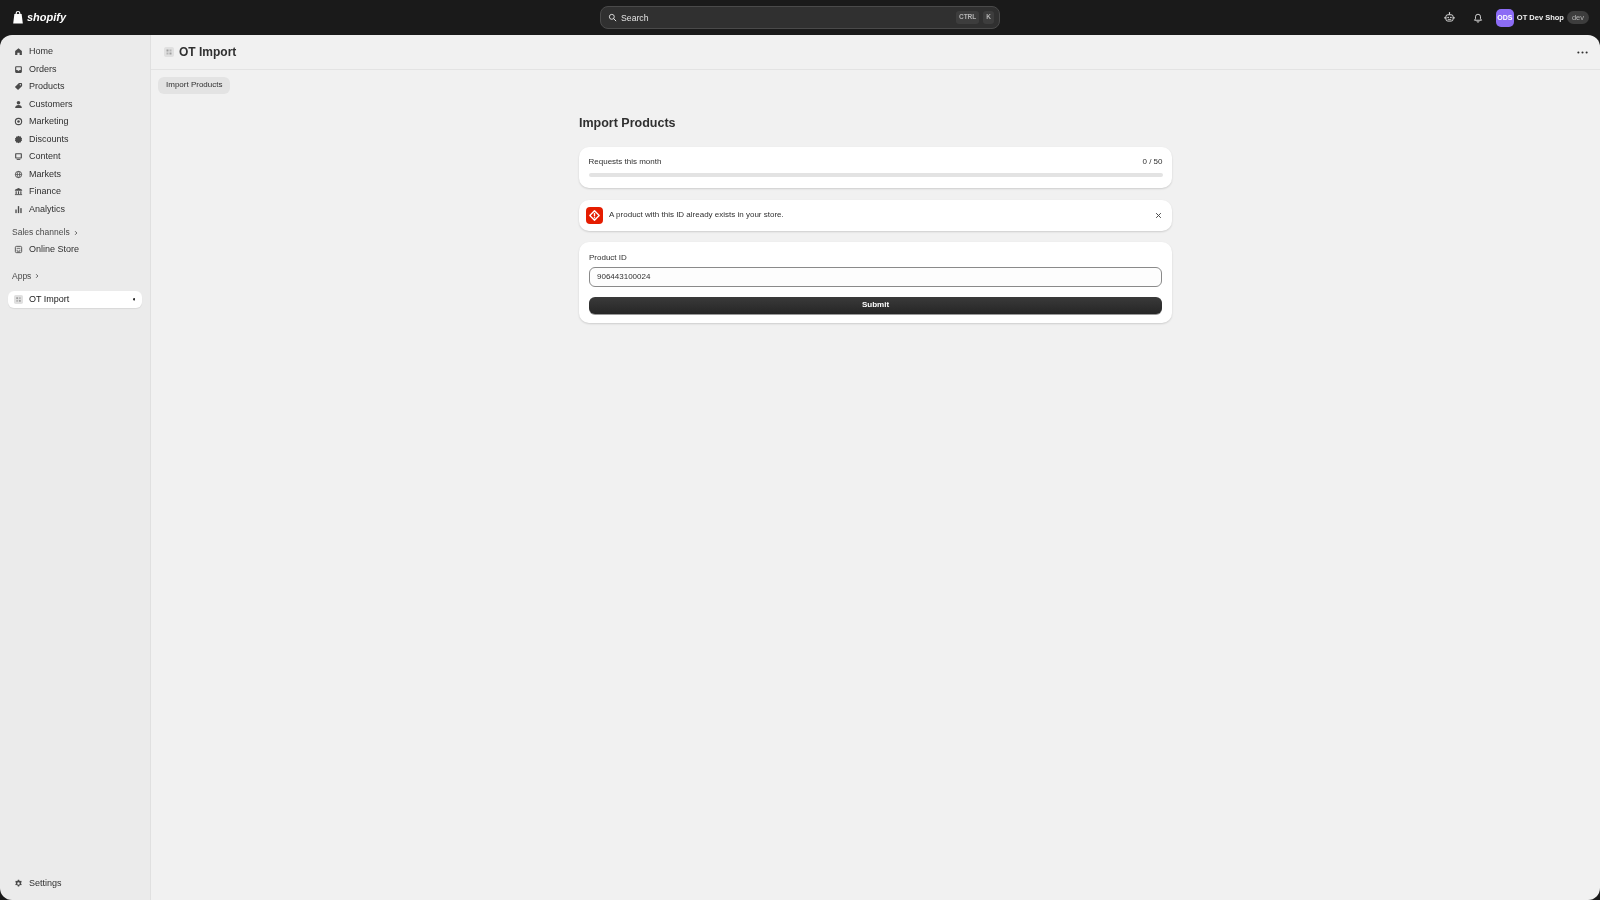 This screenshot has width=1600, height=900. What do you see at coordinates (18, 122) in the screenshot?
I see `target-icon` at bounding box center [18, 122].